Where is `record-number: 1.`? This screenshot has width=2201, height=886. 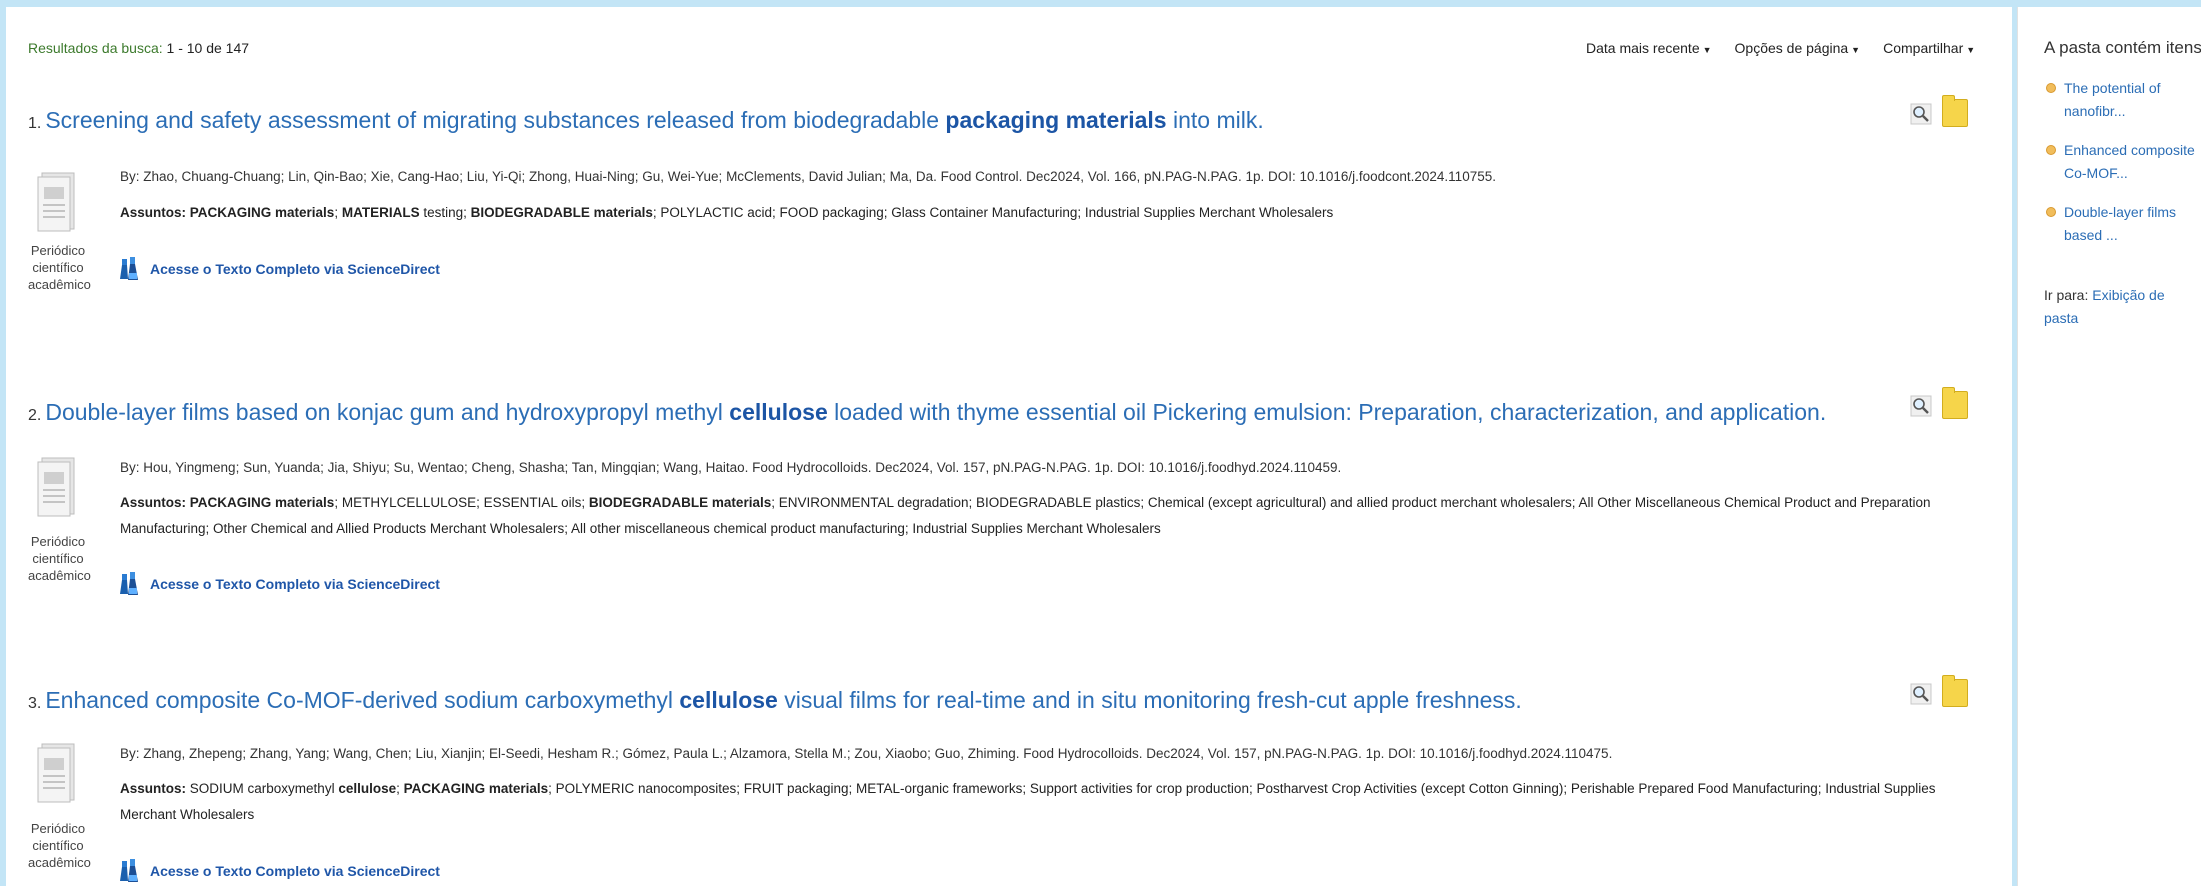 record-number: 1. is located at coordinates (35, 123).